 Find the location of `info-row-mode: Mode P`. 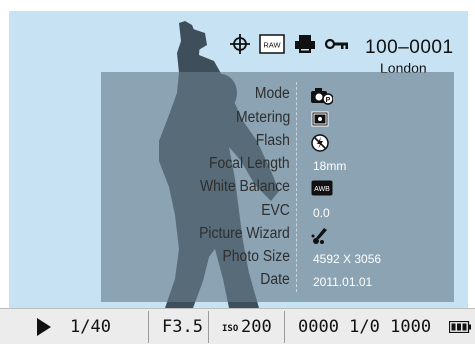

info-row-mode: Mode P is located at coordinates (277, 96).